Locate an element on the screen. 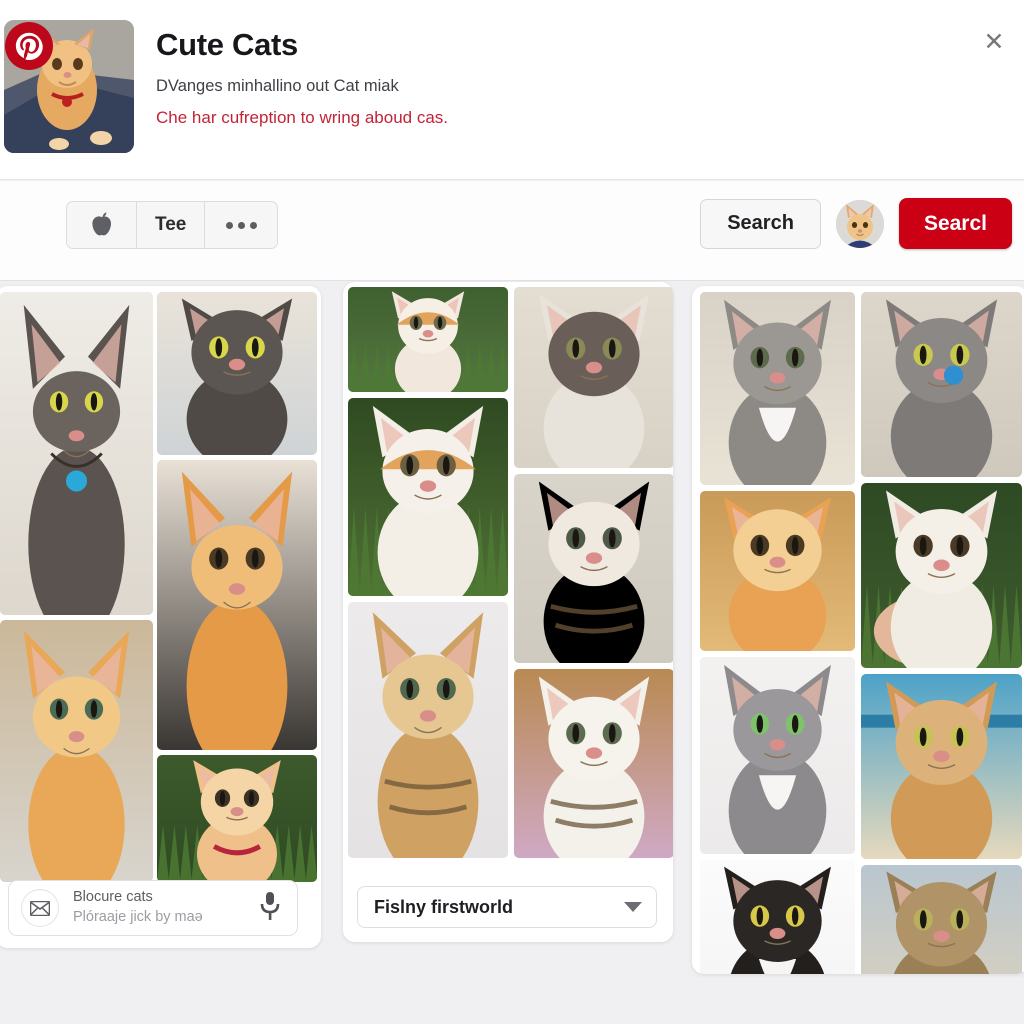  toolbar-right-group: Search Searcl is located at coordinates (856, 223).